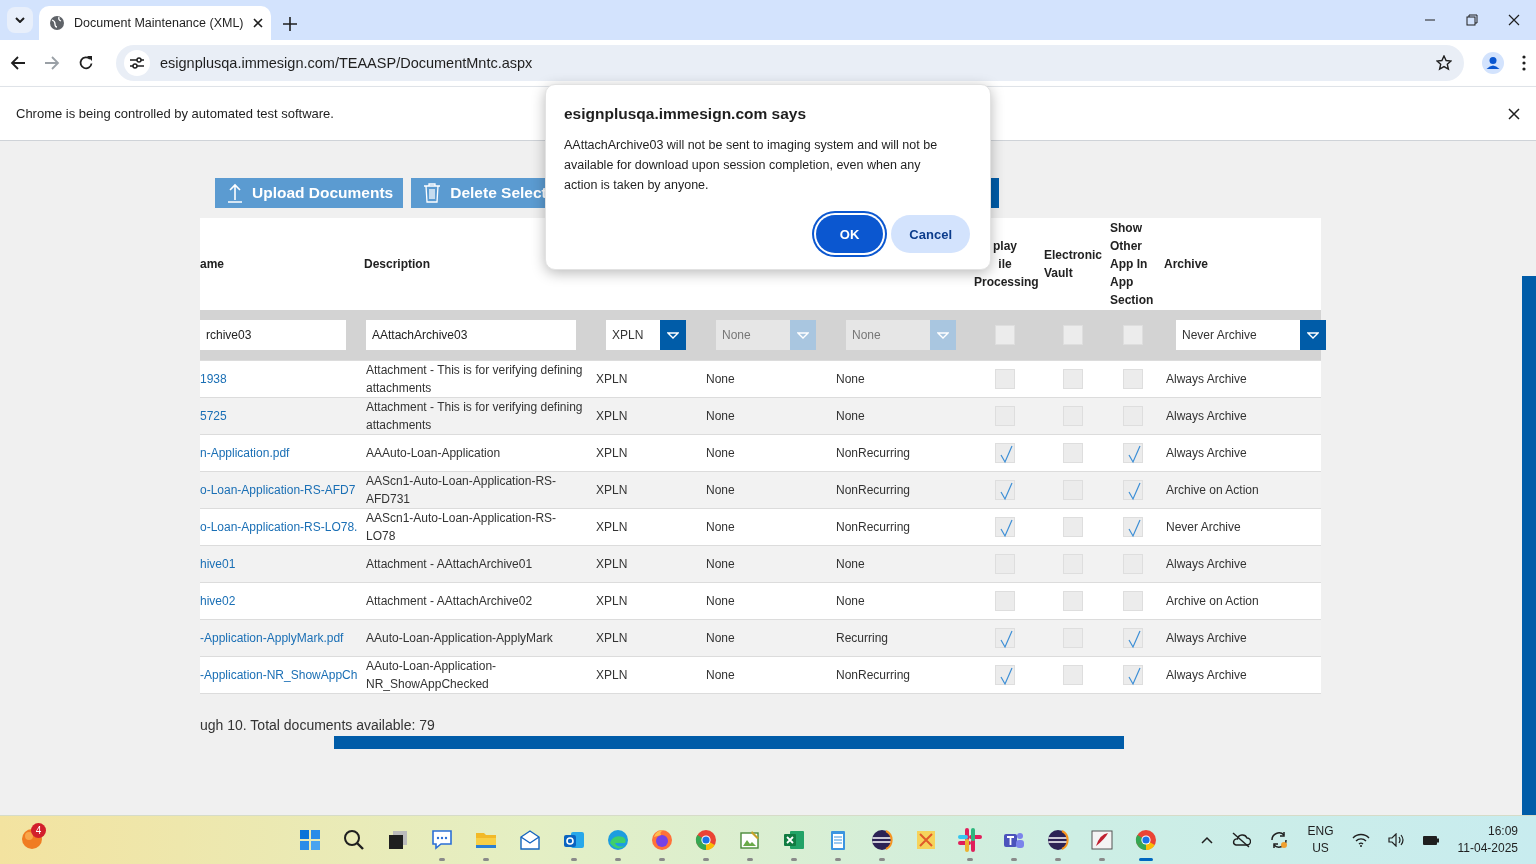 Image resolution: width=1536 pixels, height=864 pixels. Describe the element at coordinates (137, 63) in the screenshot. I see `site-info-button` at that location.